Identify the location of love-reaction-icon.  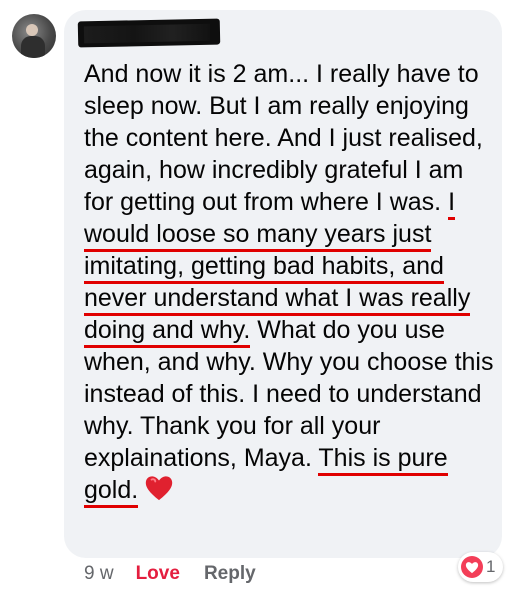
(472, 567).